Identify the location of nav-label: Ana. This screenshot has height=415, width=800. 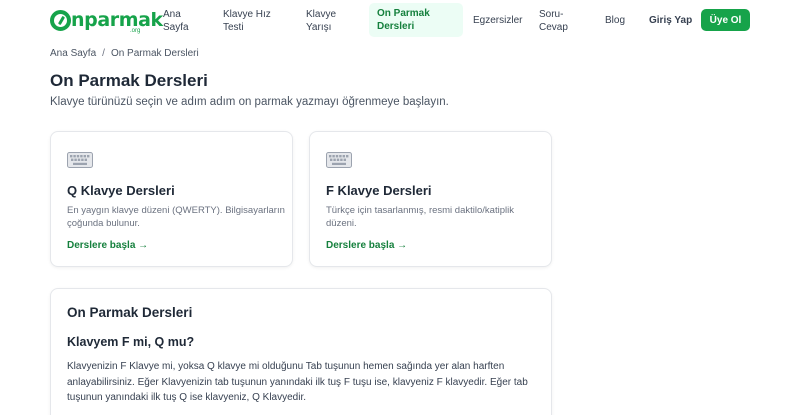
(172, 14).